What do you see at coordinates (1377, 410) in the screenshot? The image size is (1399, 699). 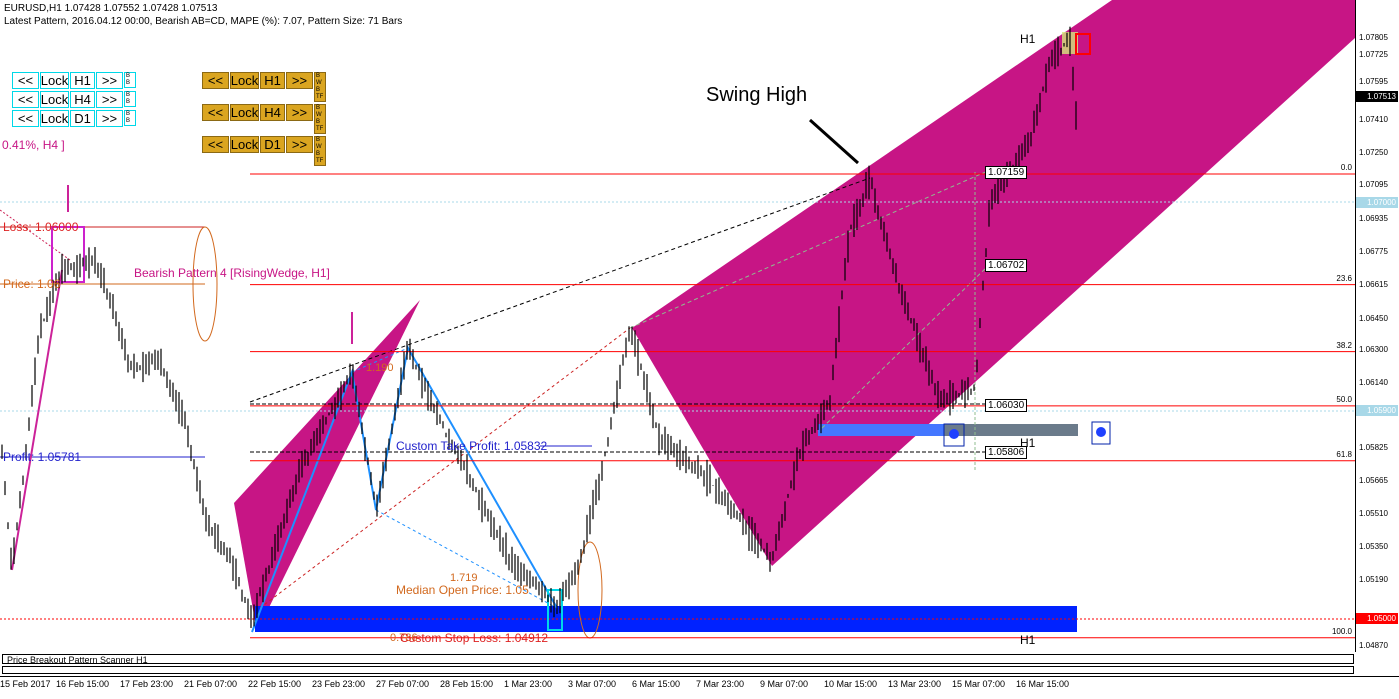 I see `level-box-105900: 1.05900` at bounding box center [1377, 410].